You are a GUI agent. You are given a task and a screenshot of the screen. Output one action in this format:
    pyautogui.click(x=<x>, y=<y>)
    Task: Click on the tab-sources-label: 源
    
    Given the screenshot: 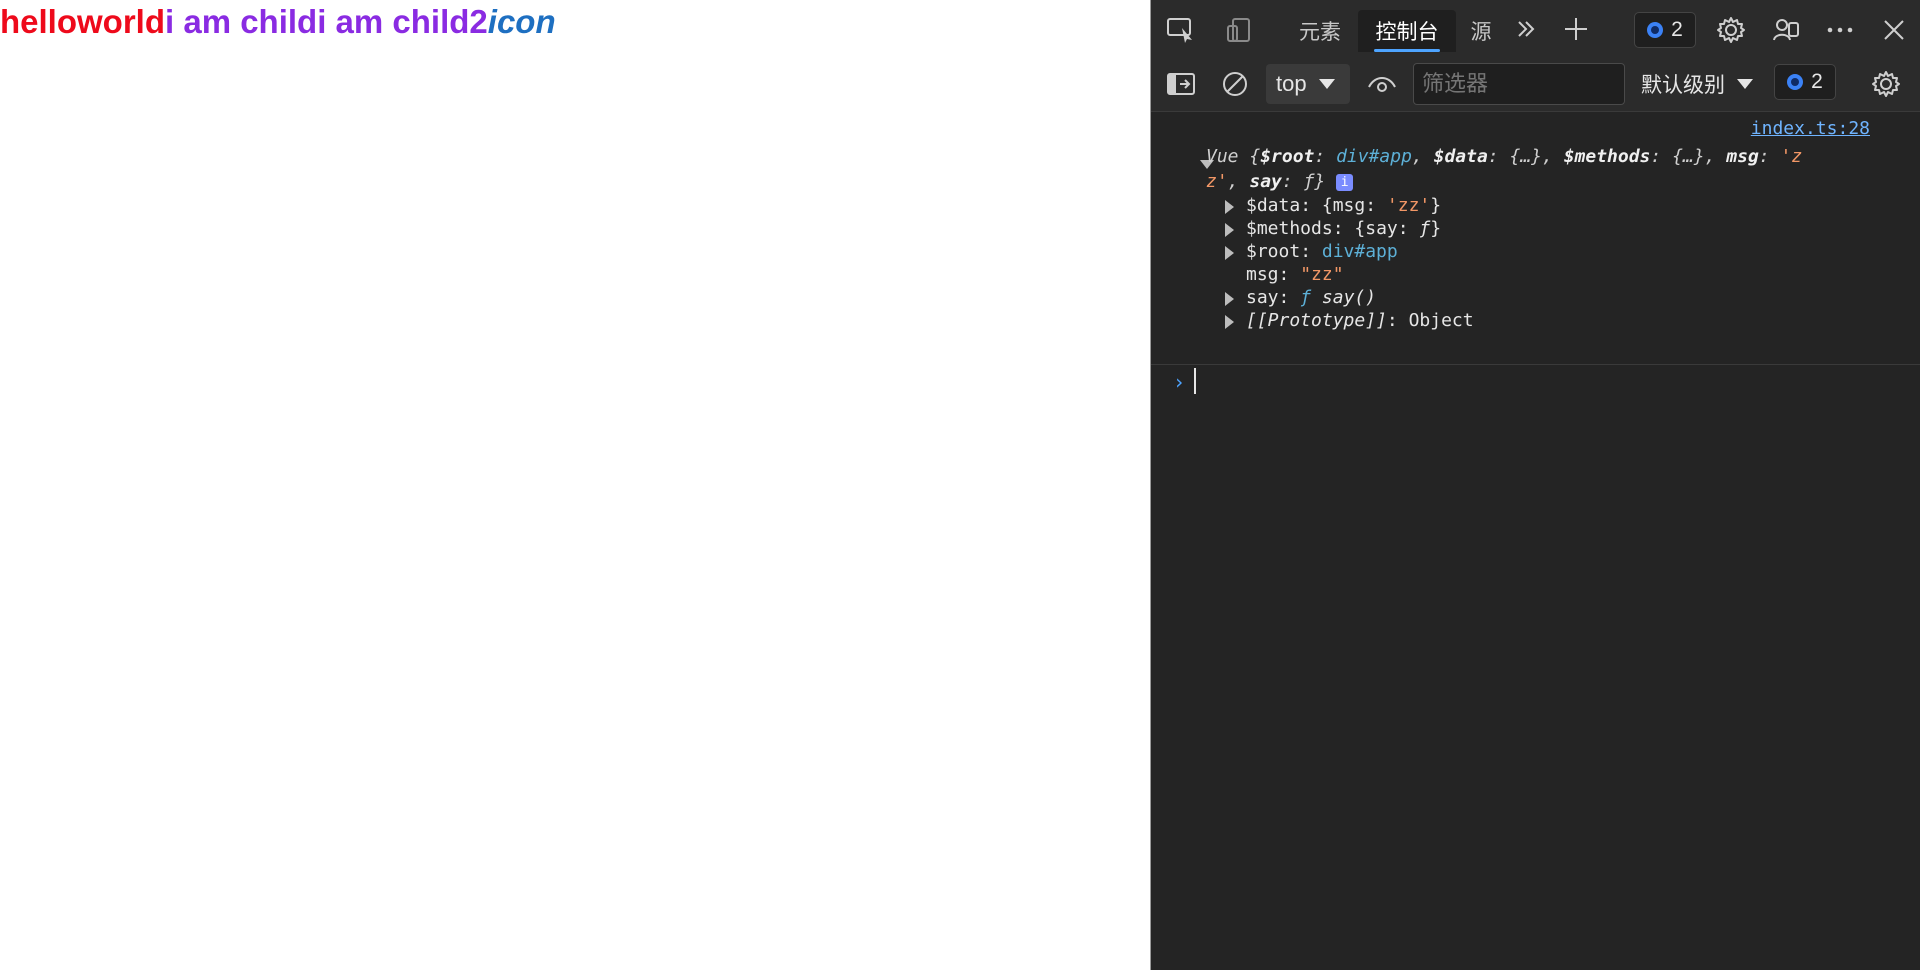 What is the action you would take?
    pyautogui.click(x=1481, y=32)
    